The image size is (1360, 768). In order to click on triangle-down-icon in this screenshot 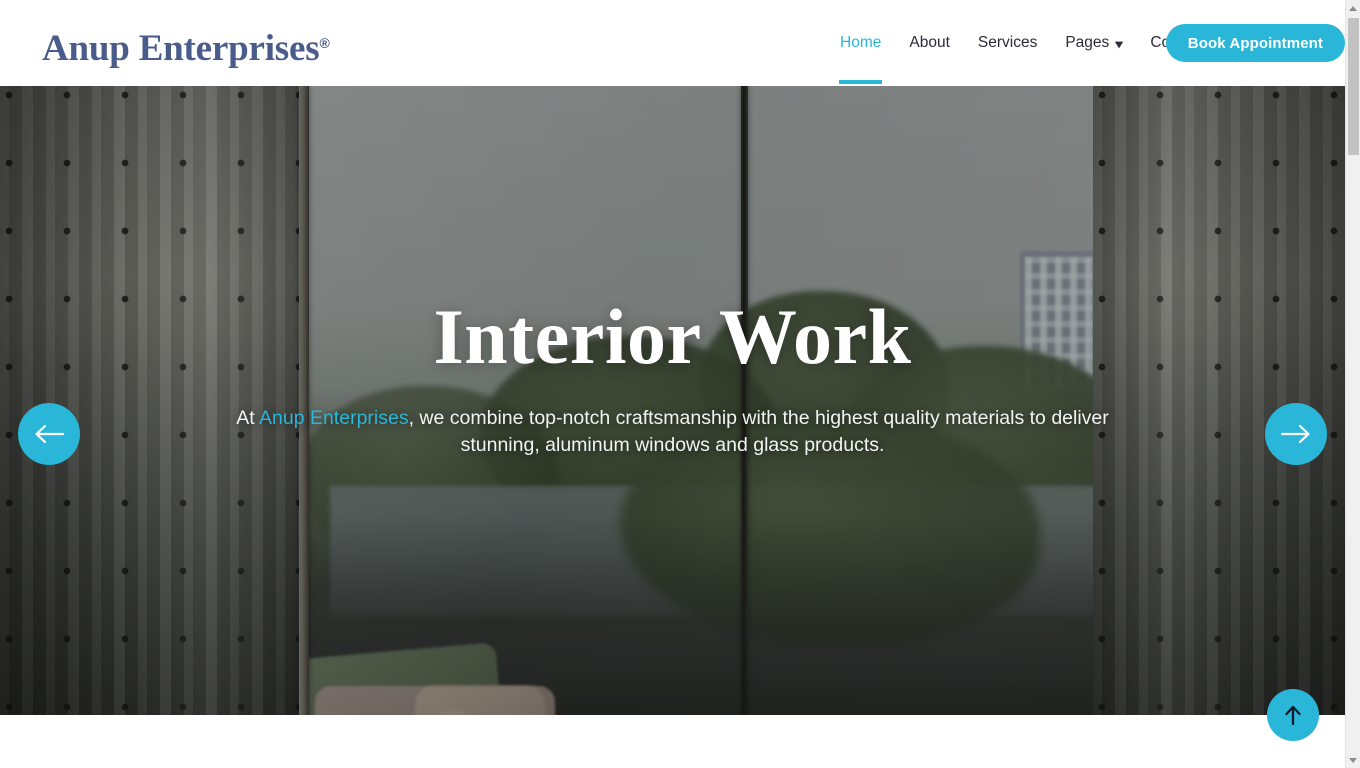, I will do `click(1353, 760)`.